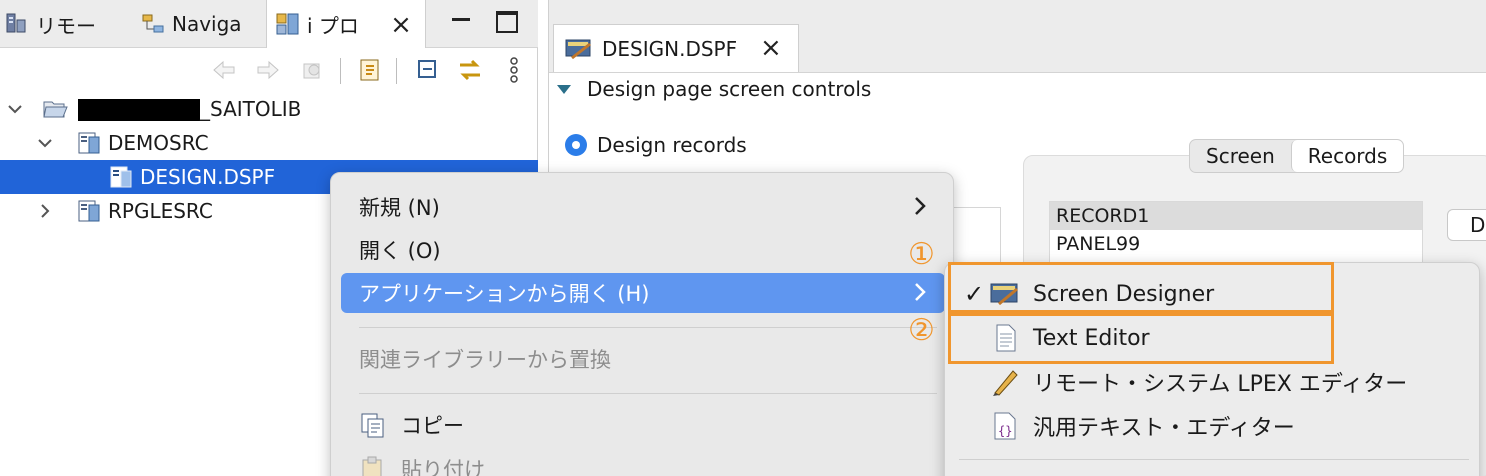 The width and height of the screenshot is (1486, 476). I want to click on tab-remote-systems: リモー, so click(63, 24).